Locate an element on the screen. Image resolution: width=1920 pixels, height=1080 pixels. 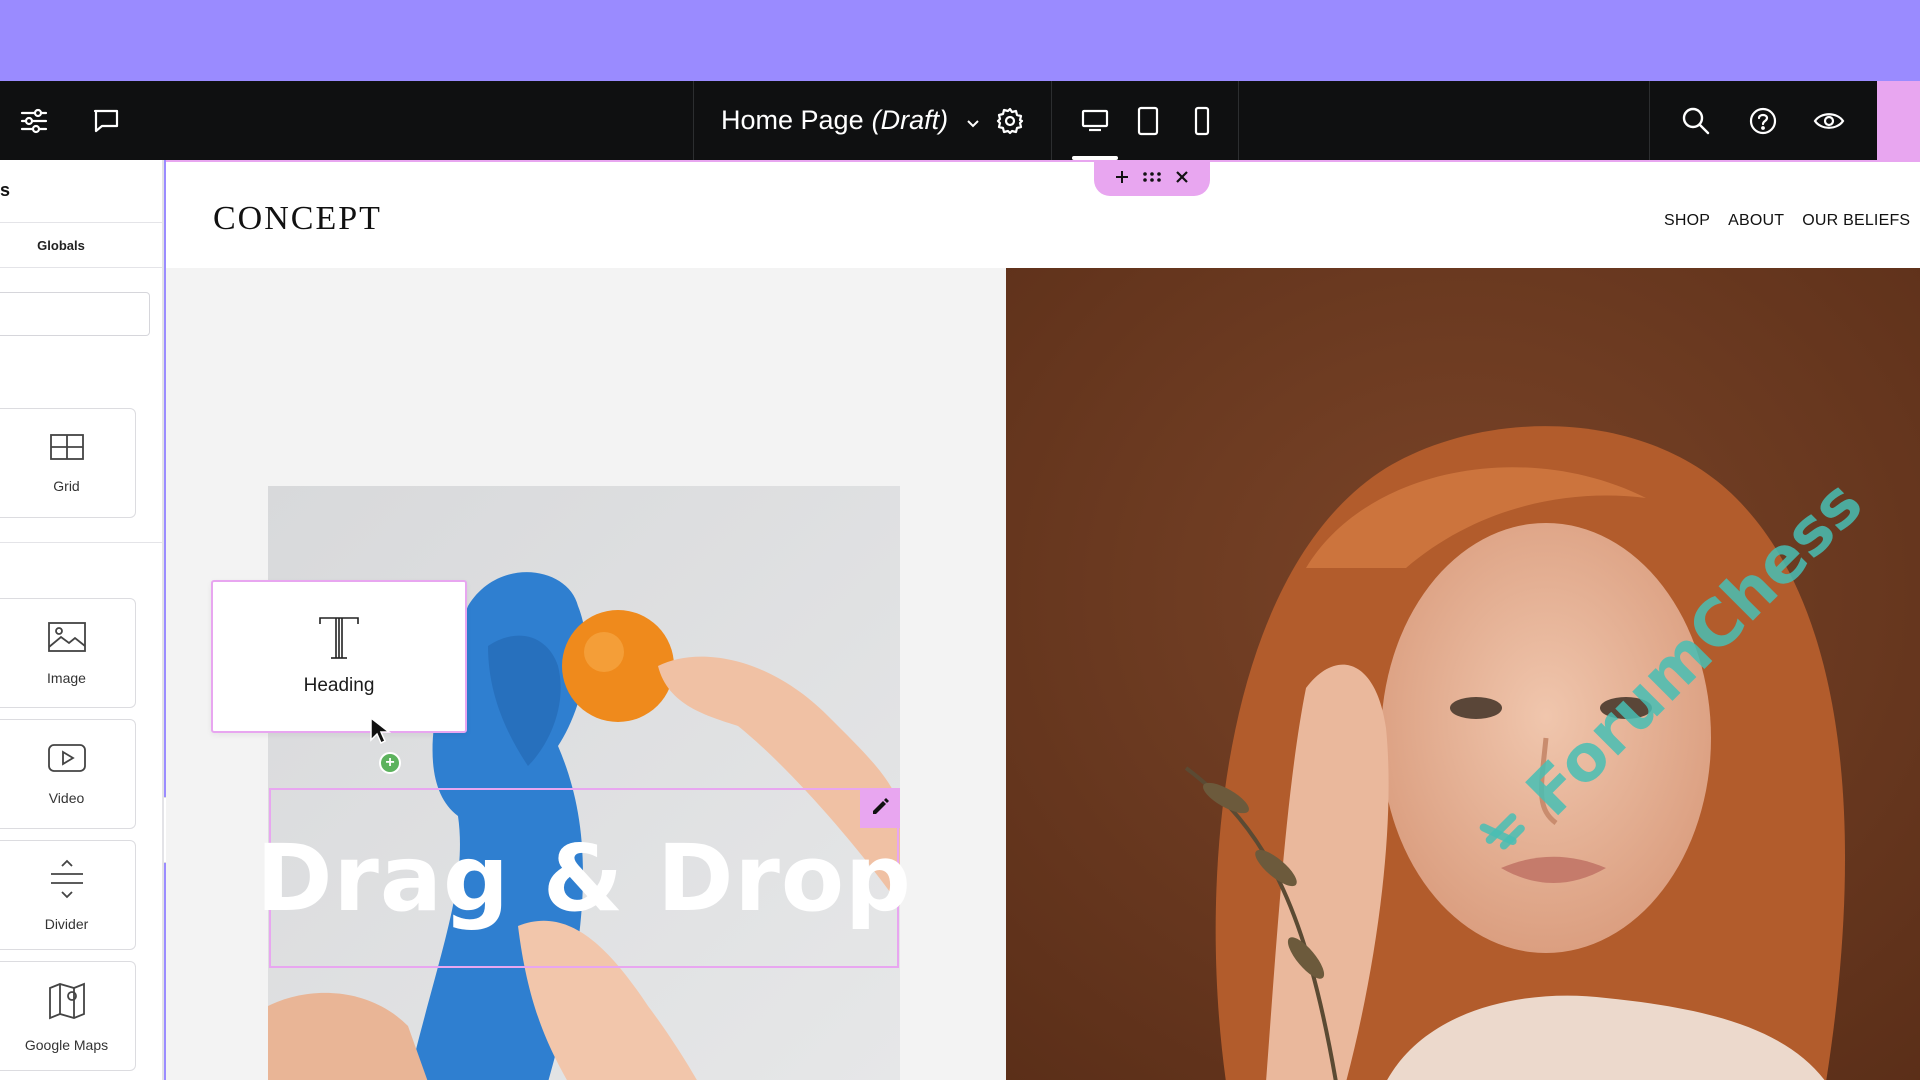
map-icon is located at coordinates (67, 1002).